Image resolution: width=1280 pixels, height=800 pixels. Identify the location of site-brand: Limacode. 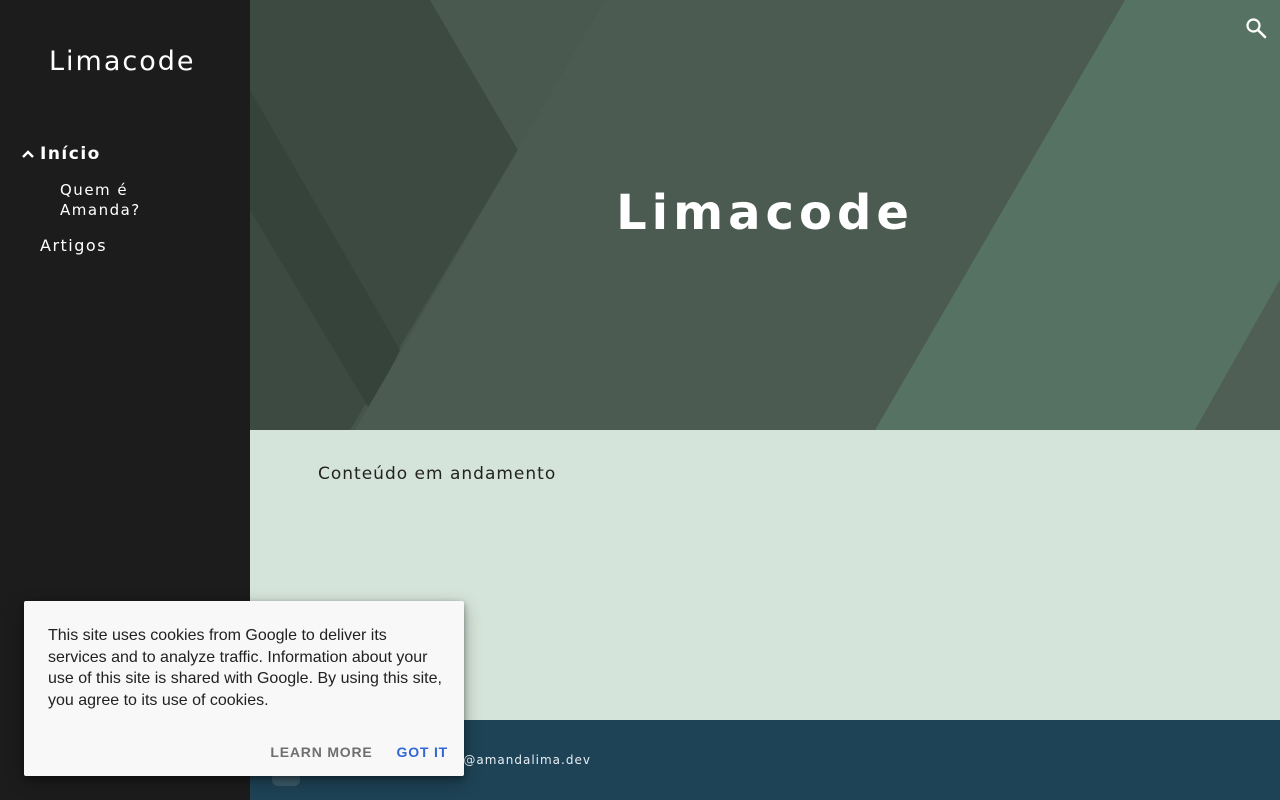
(122, 61).